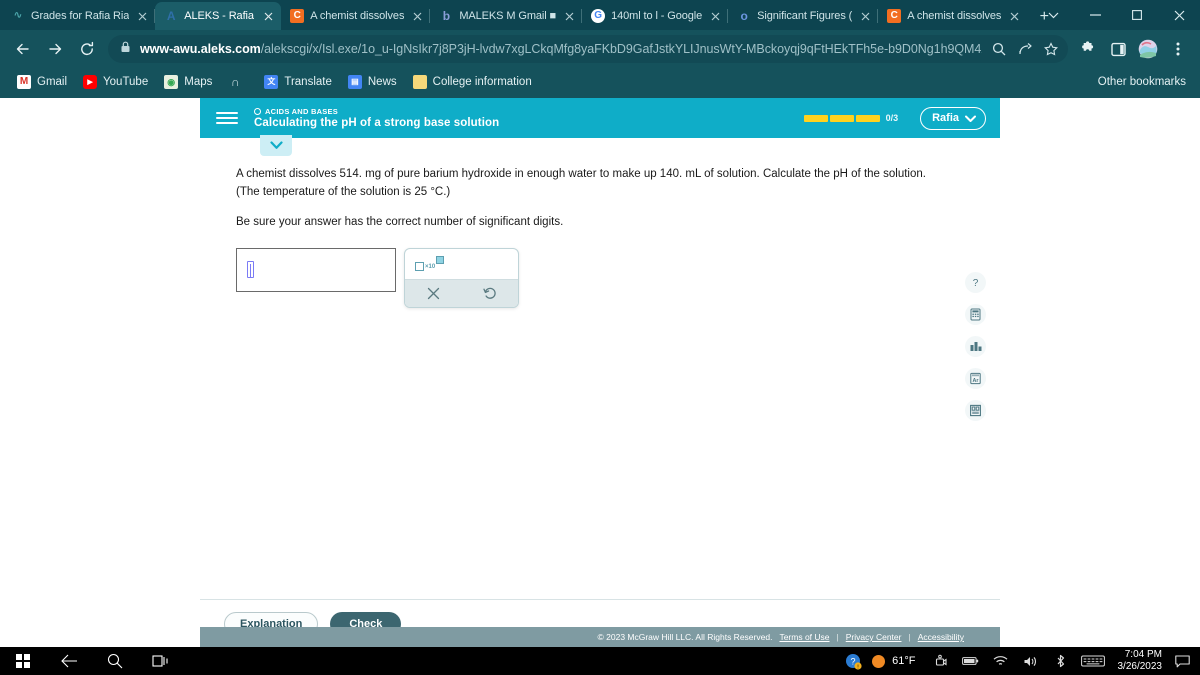 This screenshot has height=675, width=1200. I want to click on search-icon, so click(115, 661).